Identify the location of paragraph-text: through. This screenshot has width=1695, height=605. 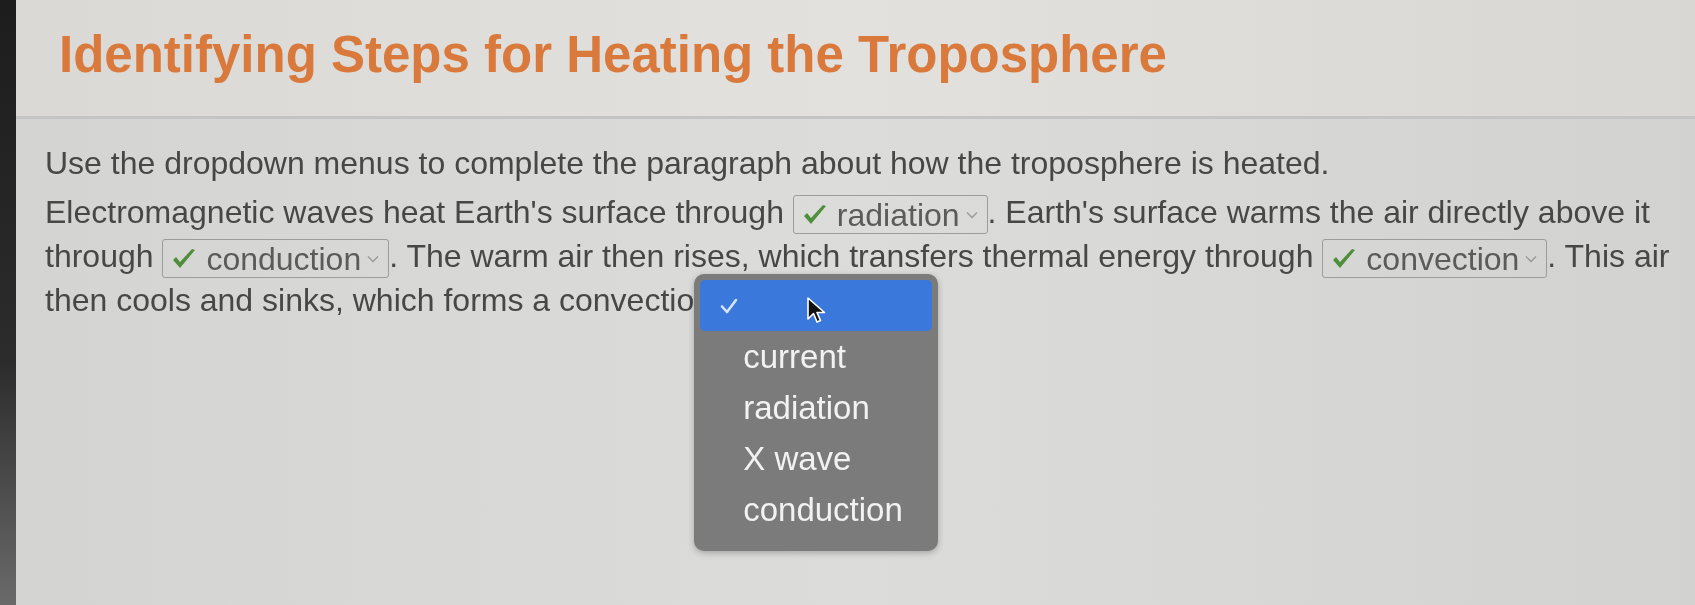
(100, 256).